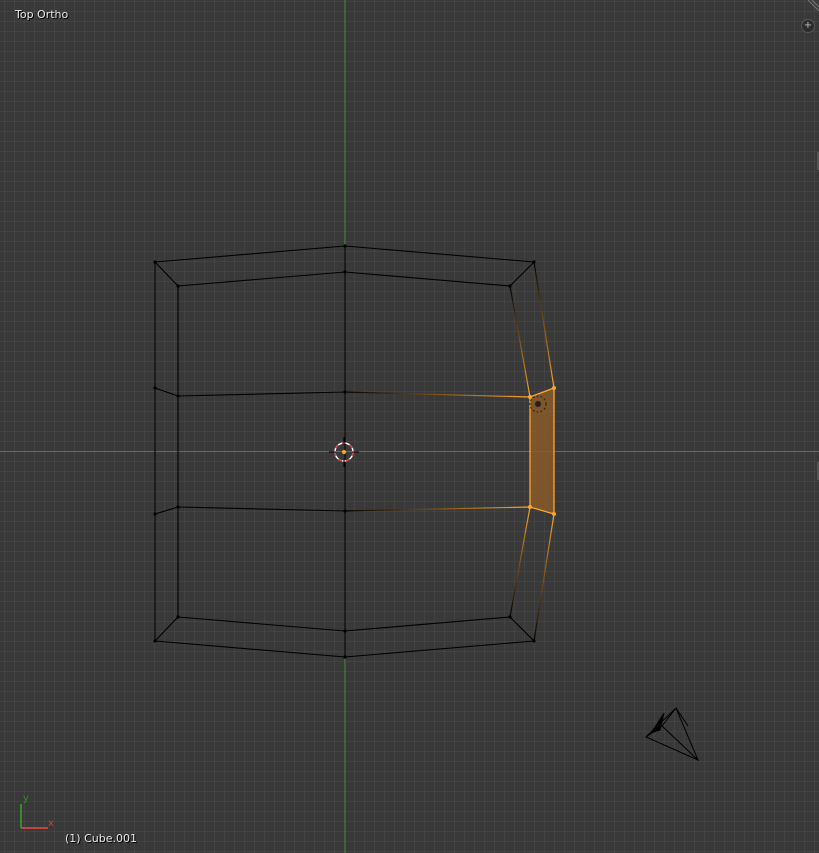 The width and height of the screenshot is (819, 853). I want to click on axis-gizmo-icon: y x, so click(37, 811).